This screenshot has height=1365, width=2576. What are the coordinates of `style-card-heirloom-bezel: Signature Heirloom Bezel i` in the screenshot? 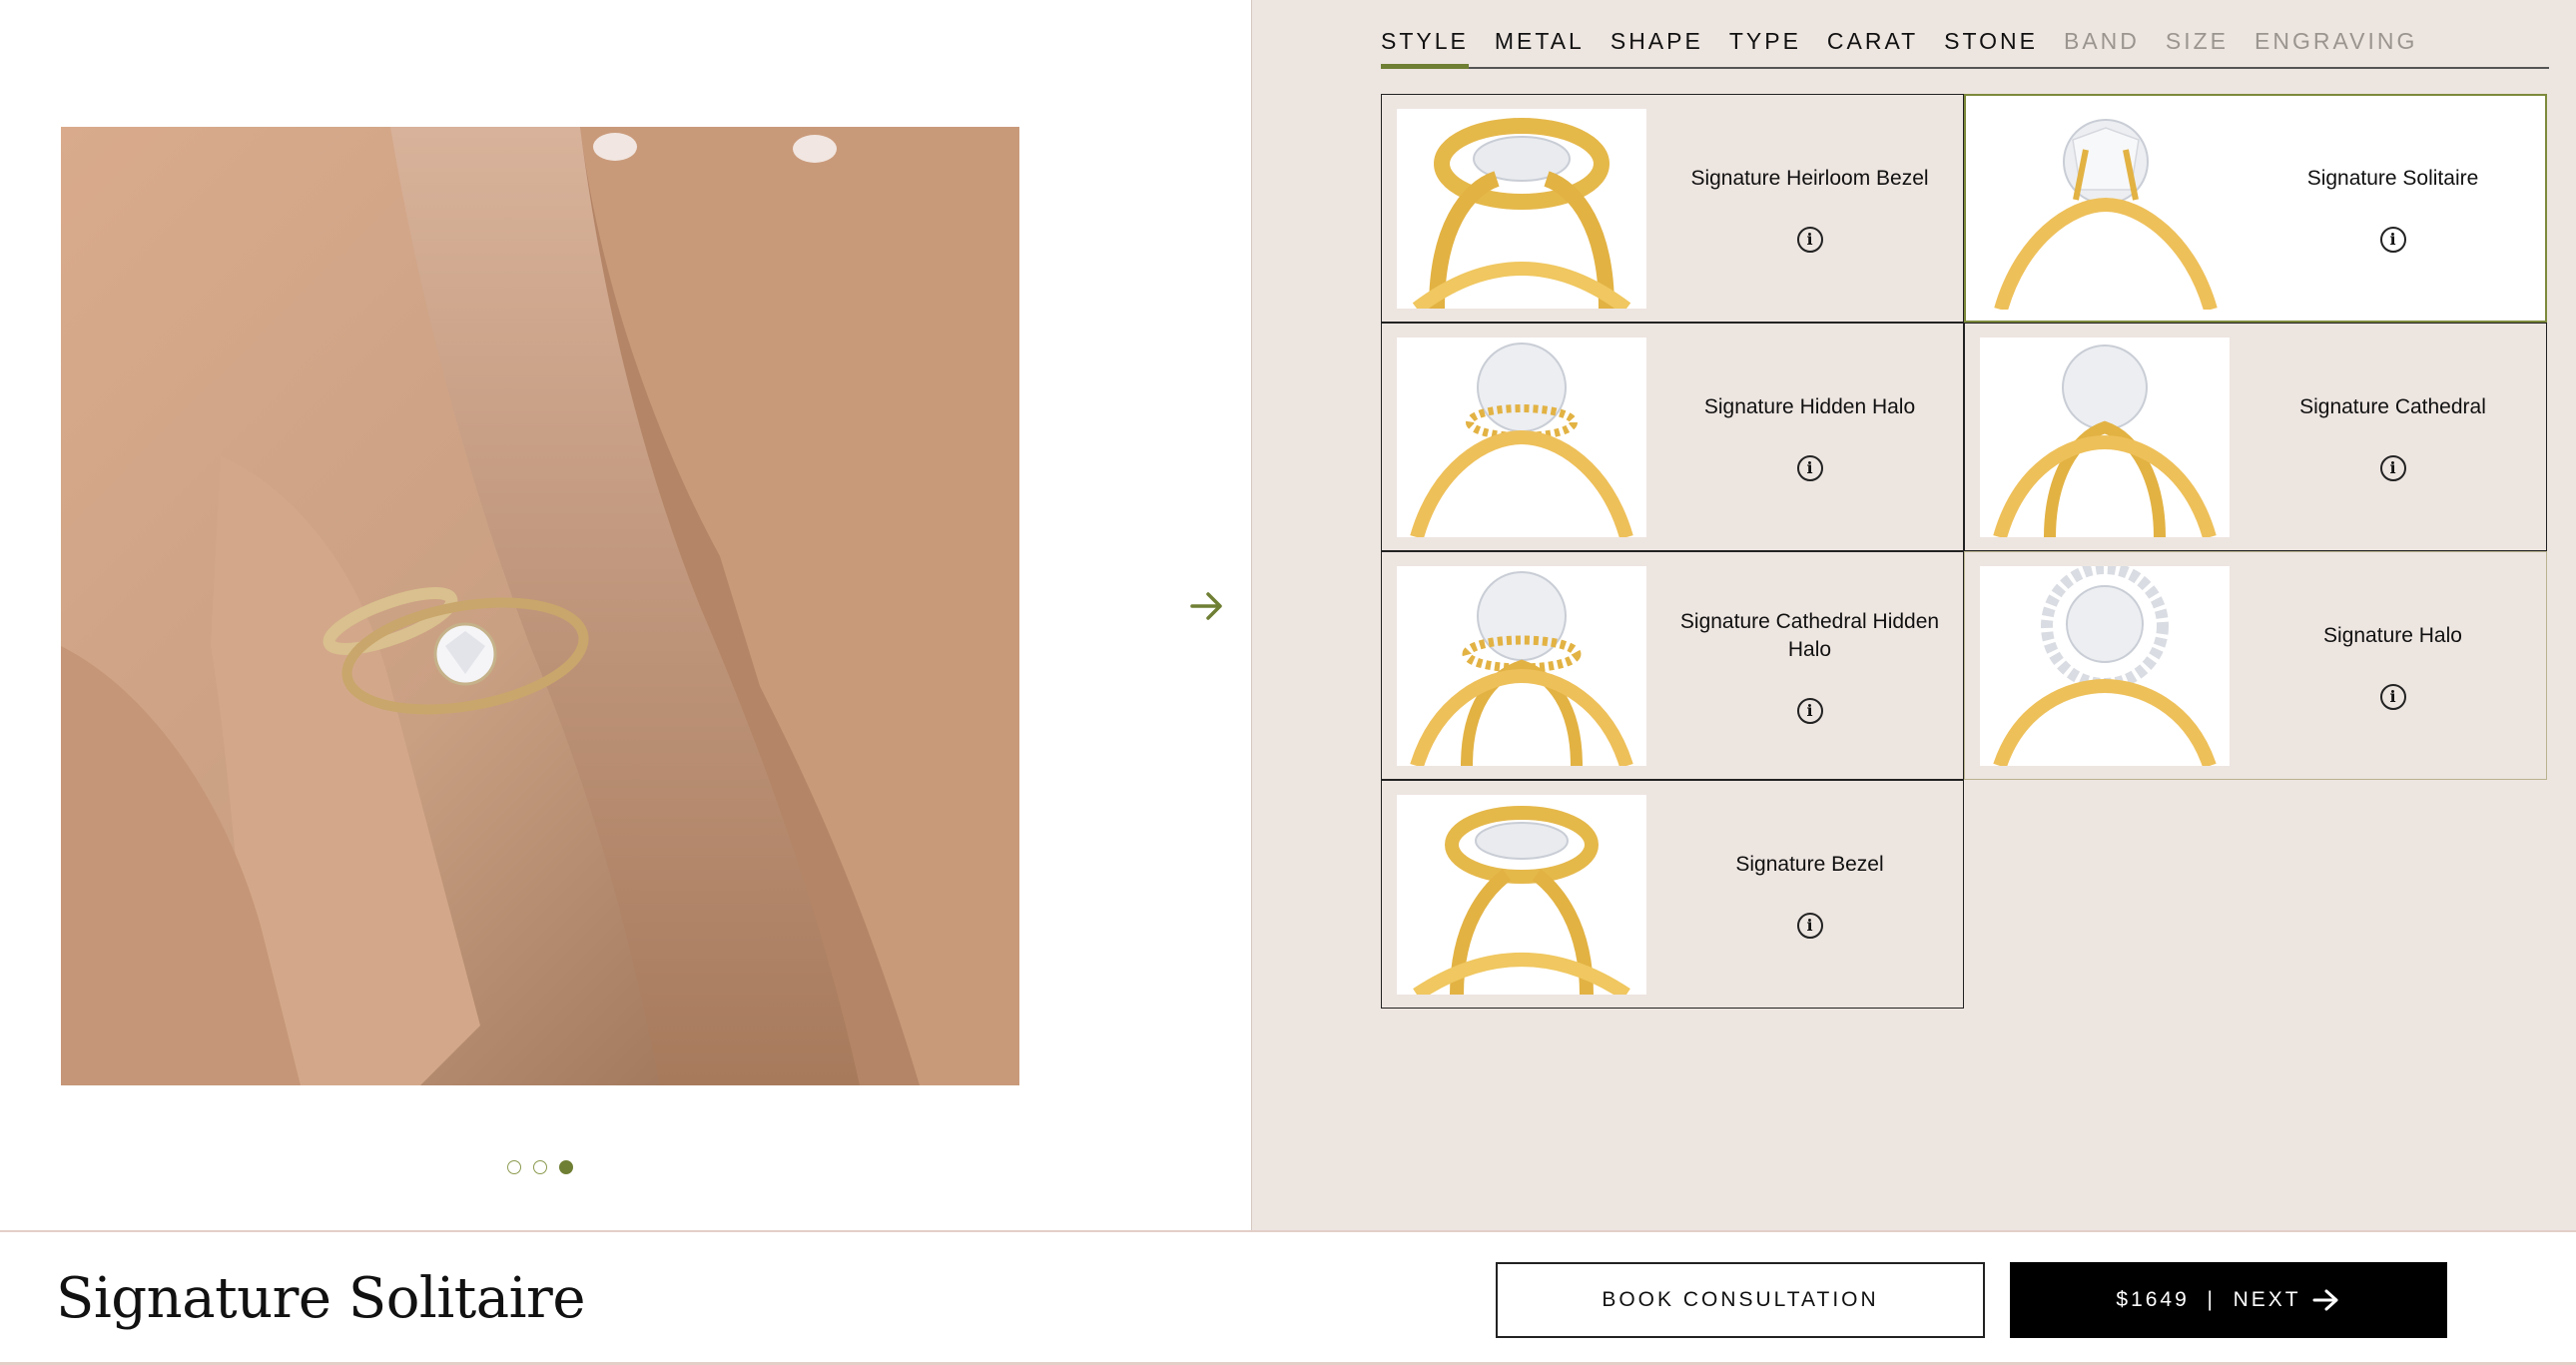 It's located at (1673, 208).